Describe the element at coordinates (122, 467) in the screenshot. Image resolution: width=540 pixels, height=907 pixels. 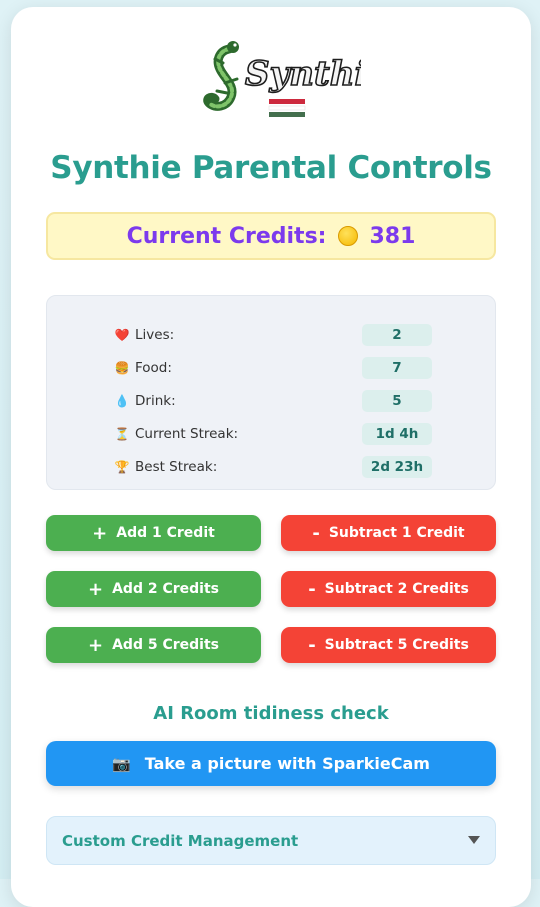
I see `trophy-icon: 🏆` at that location.